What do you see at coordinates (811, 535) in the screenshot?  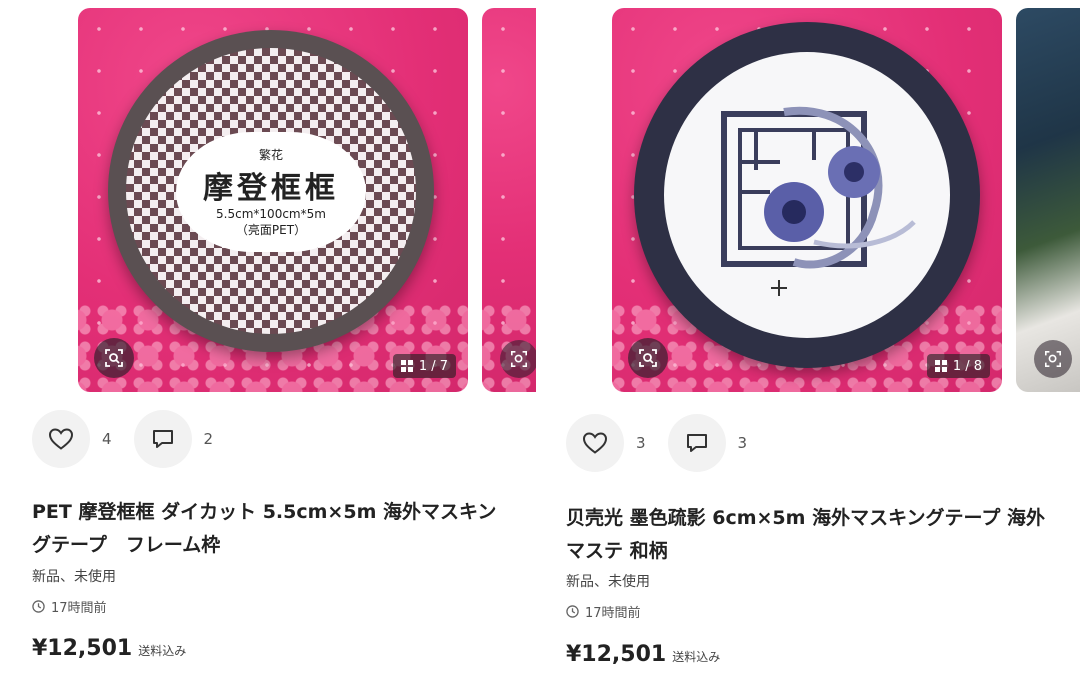 I see `listing-title: 贝壳光 墨色疏影 6cm×5m 海外マスキングテープ 海外マステ 和柄` at bounding box center [811, 535].